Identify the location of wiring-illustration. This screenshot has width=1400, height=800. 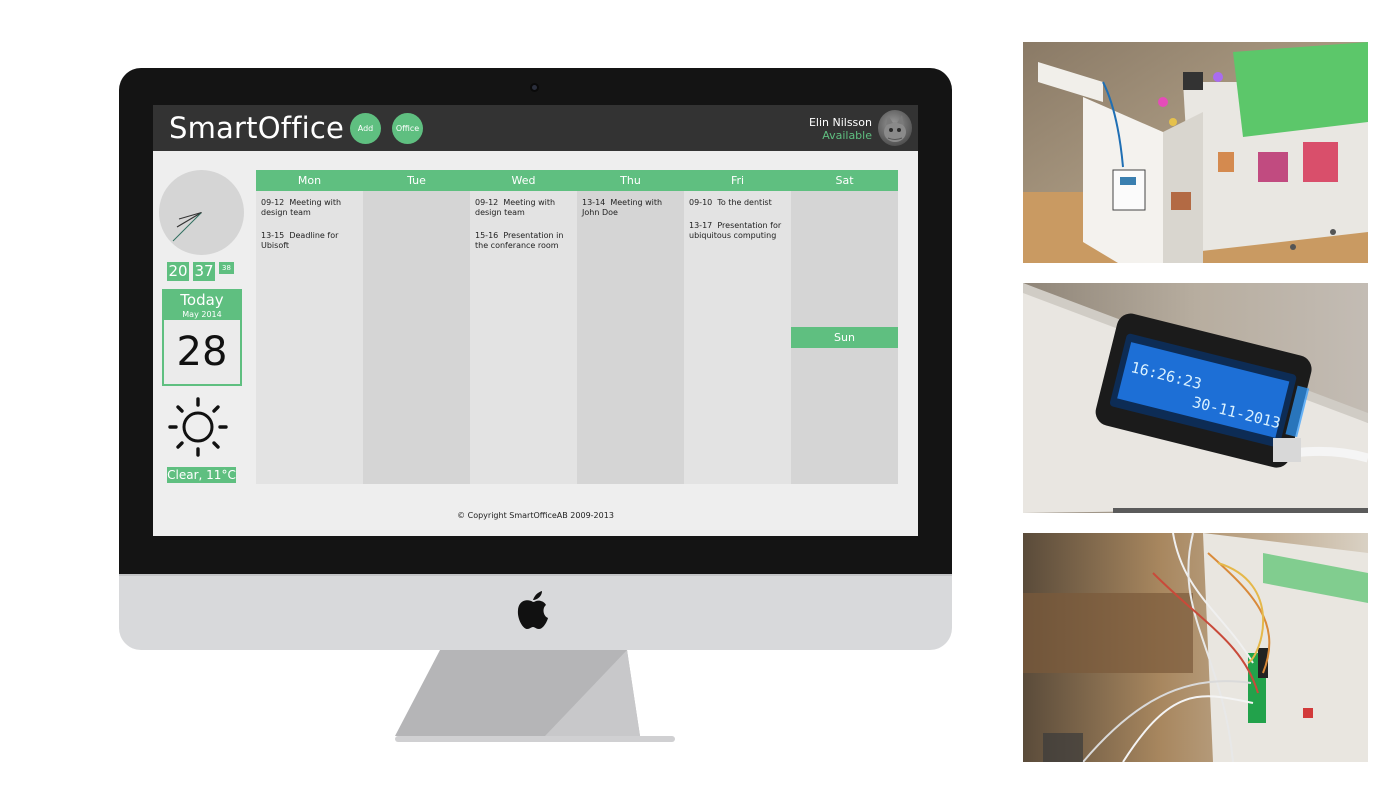
(1195, 647).